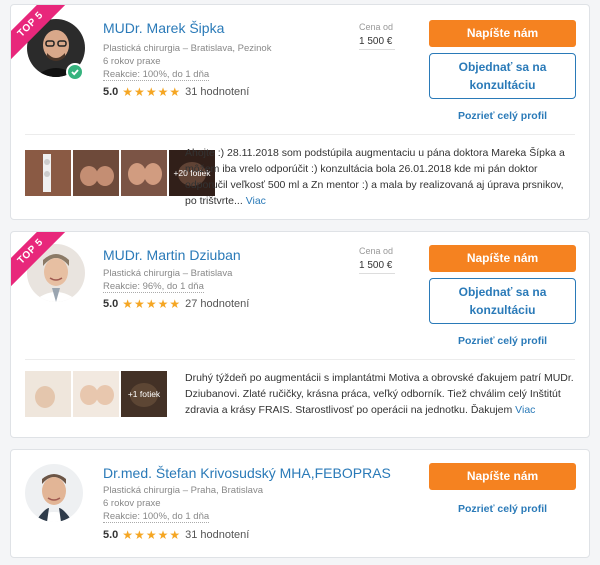  I want to click on reviews-count-link: 27 hodnotení, so click(217, 304).